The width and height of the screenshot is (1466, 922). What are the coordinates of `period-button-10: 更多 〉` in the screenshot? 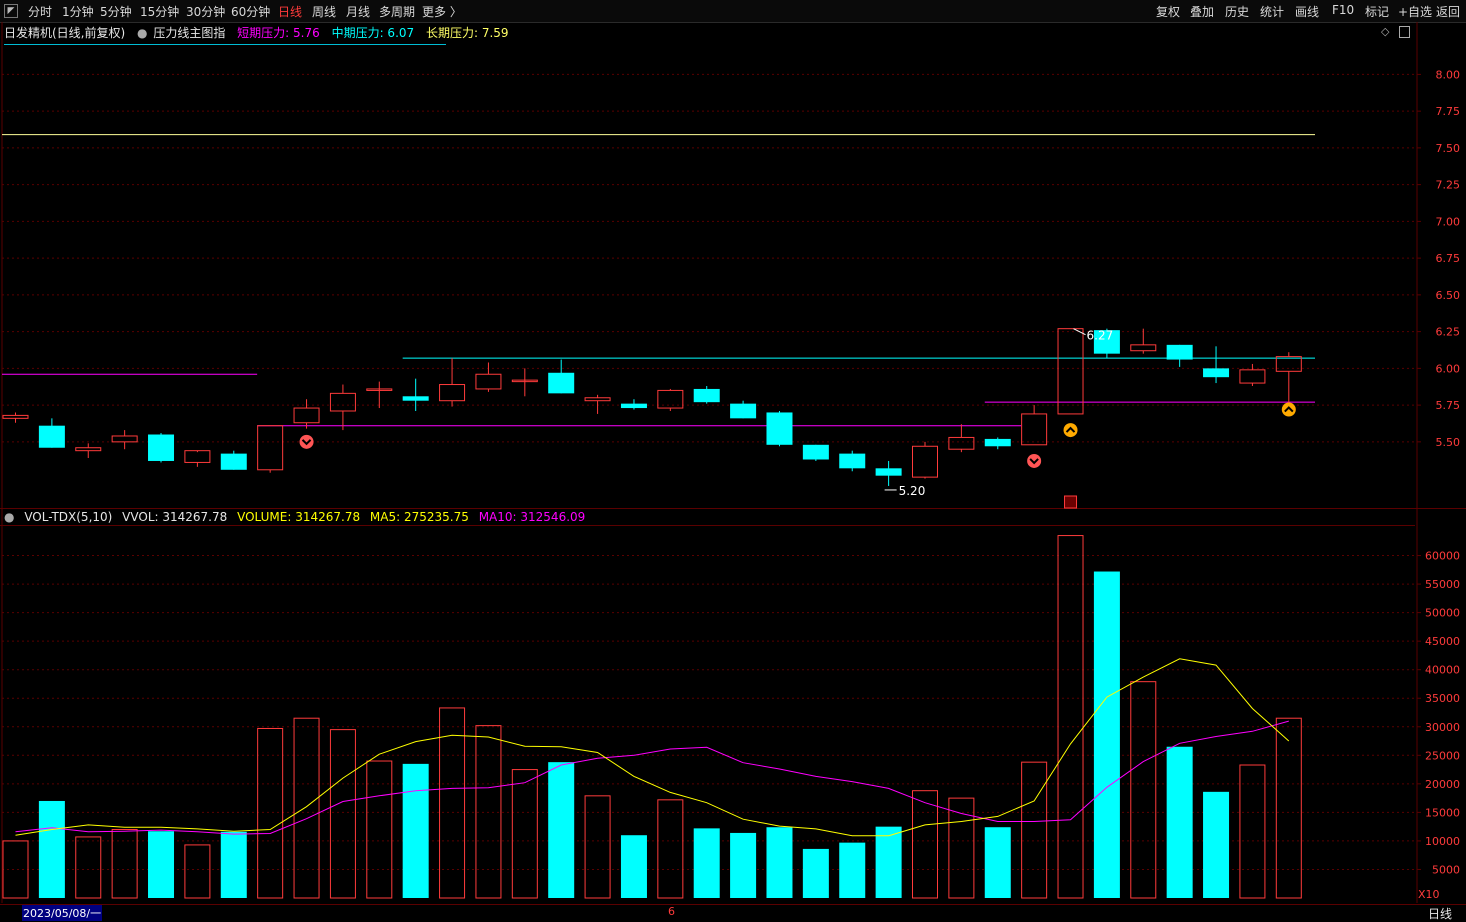 It's located at (442, 11).